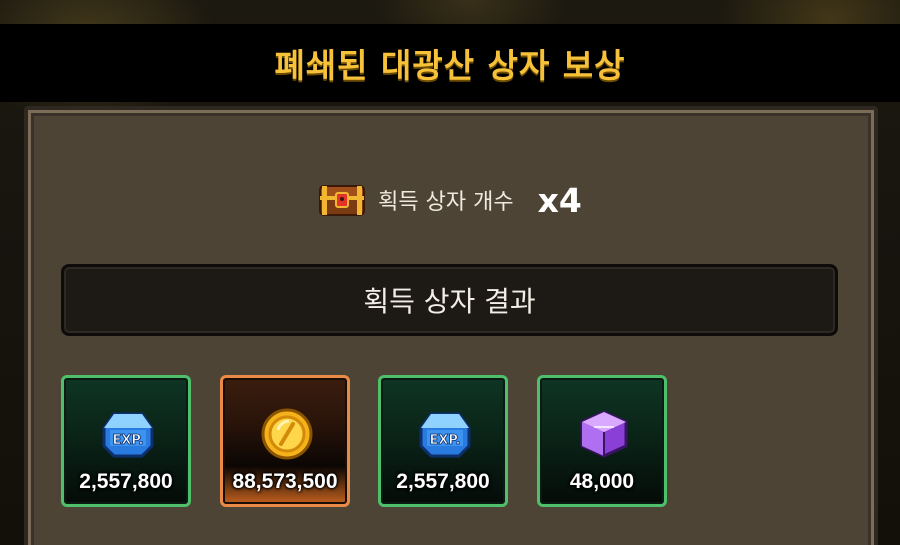 The width and height of the screenshot is (900, 545). What do you see at coordinates (450, 65) in the screenshot?
I see `page-title: 폐쇄된 대광산 상자 보상` at bounding box center [450, 65].